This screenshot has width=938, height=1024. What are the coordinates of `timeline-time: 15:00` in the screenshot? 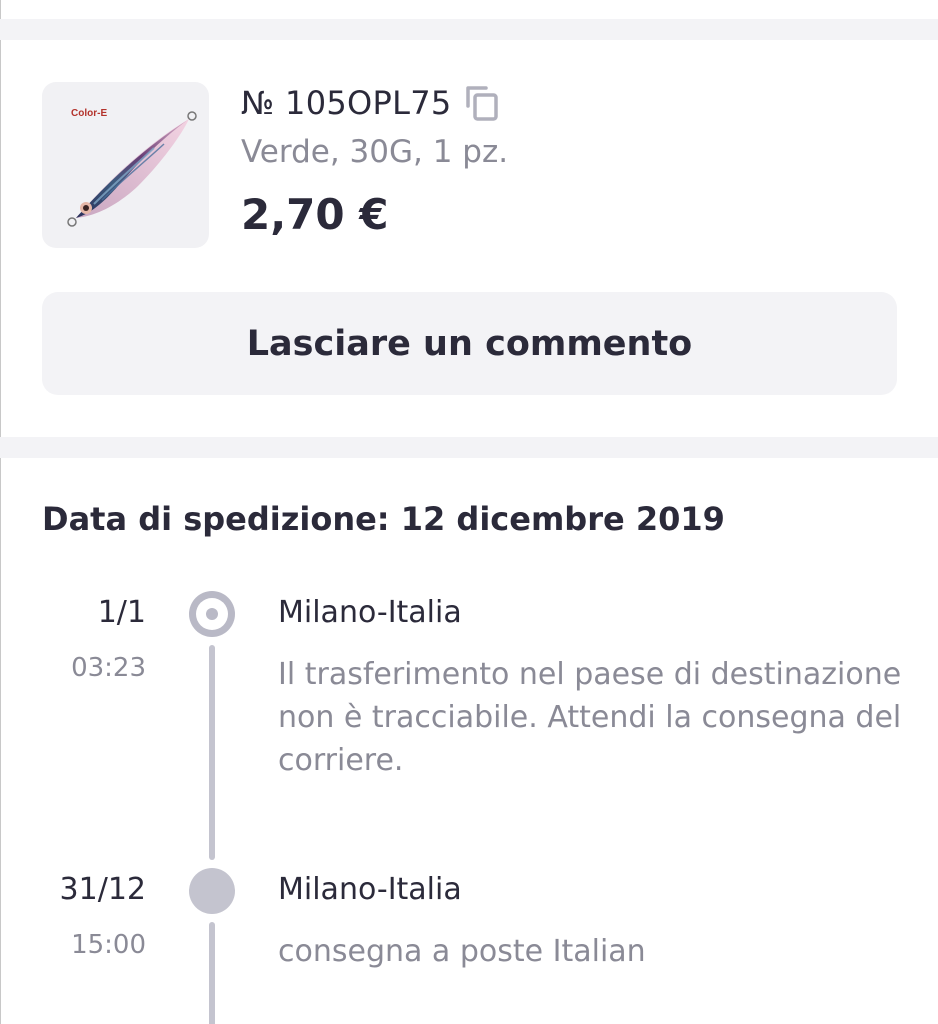 It's located at (108, 945).